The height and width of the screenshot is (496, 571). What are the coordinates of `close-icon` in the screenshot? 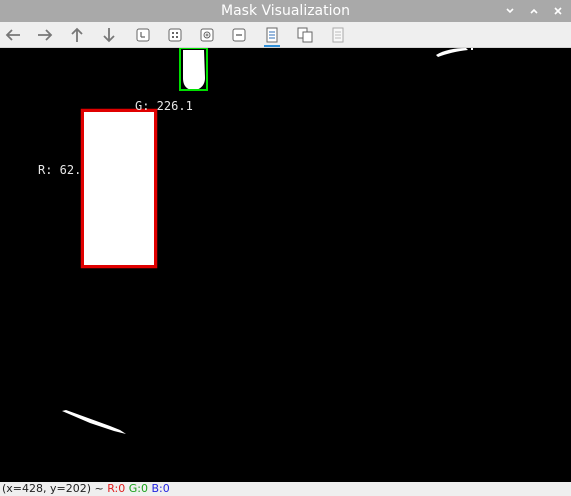 It's located at (558, 11).